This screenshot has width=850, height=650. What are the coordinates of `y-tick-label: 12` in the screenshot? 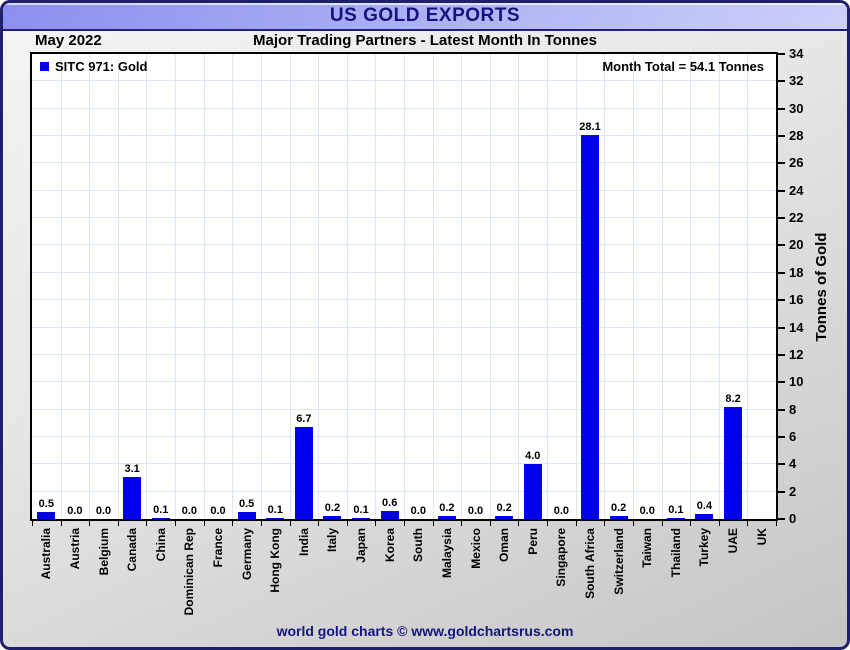 It's located at (796, 354).